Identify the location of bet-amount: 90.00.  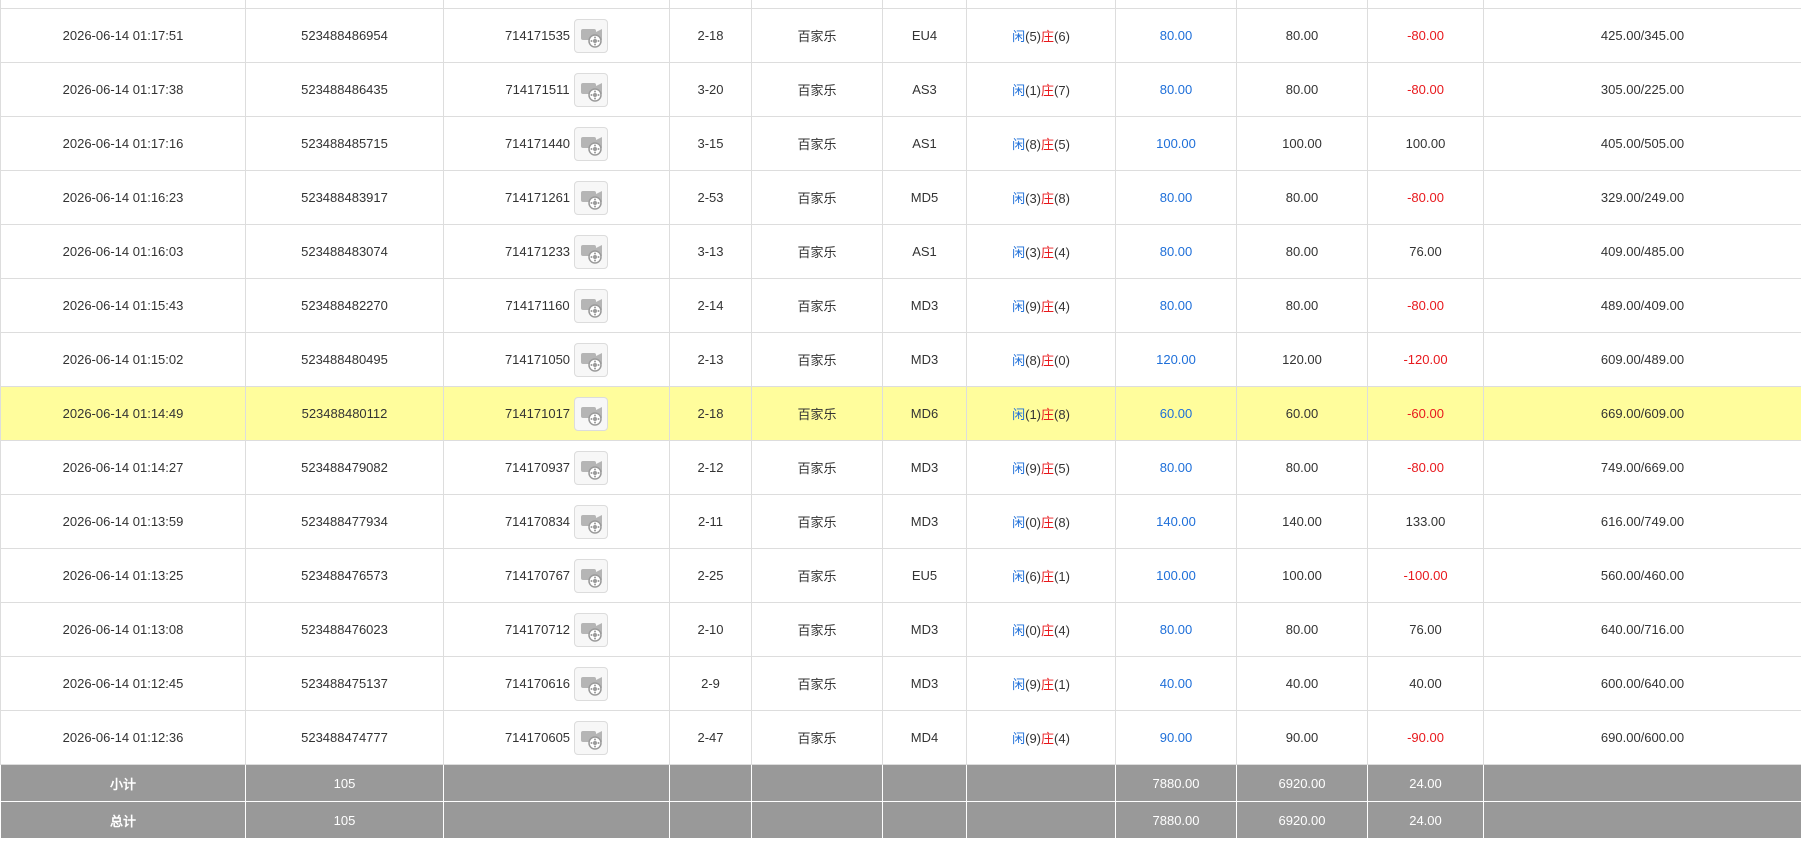
(1176, 737).